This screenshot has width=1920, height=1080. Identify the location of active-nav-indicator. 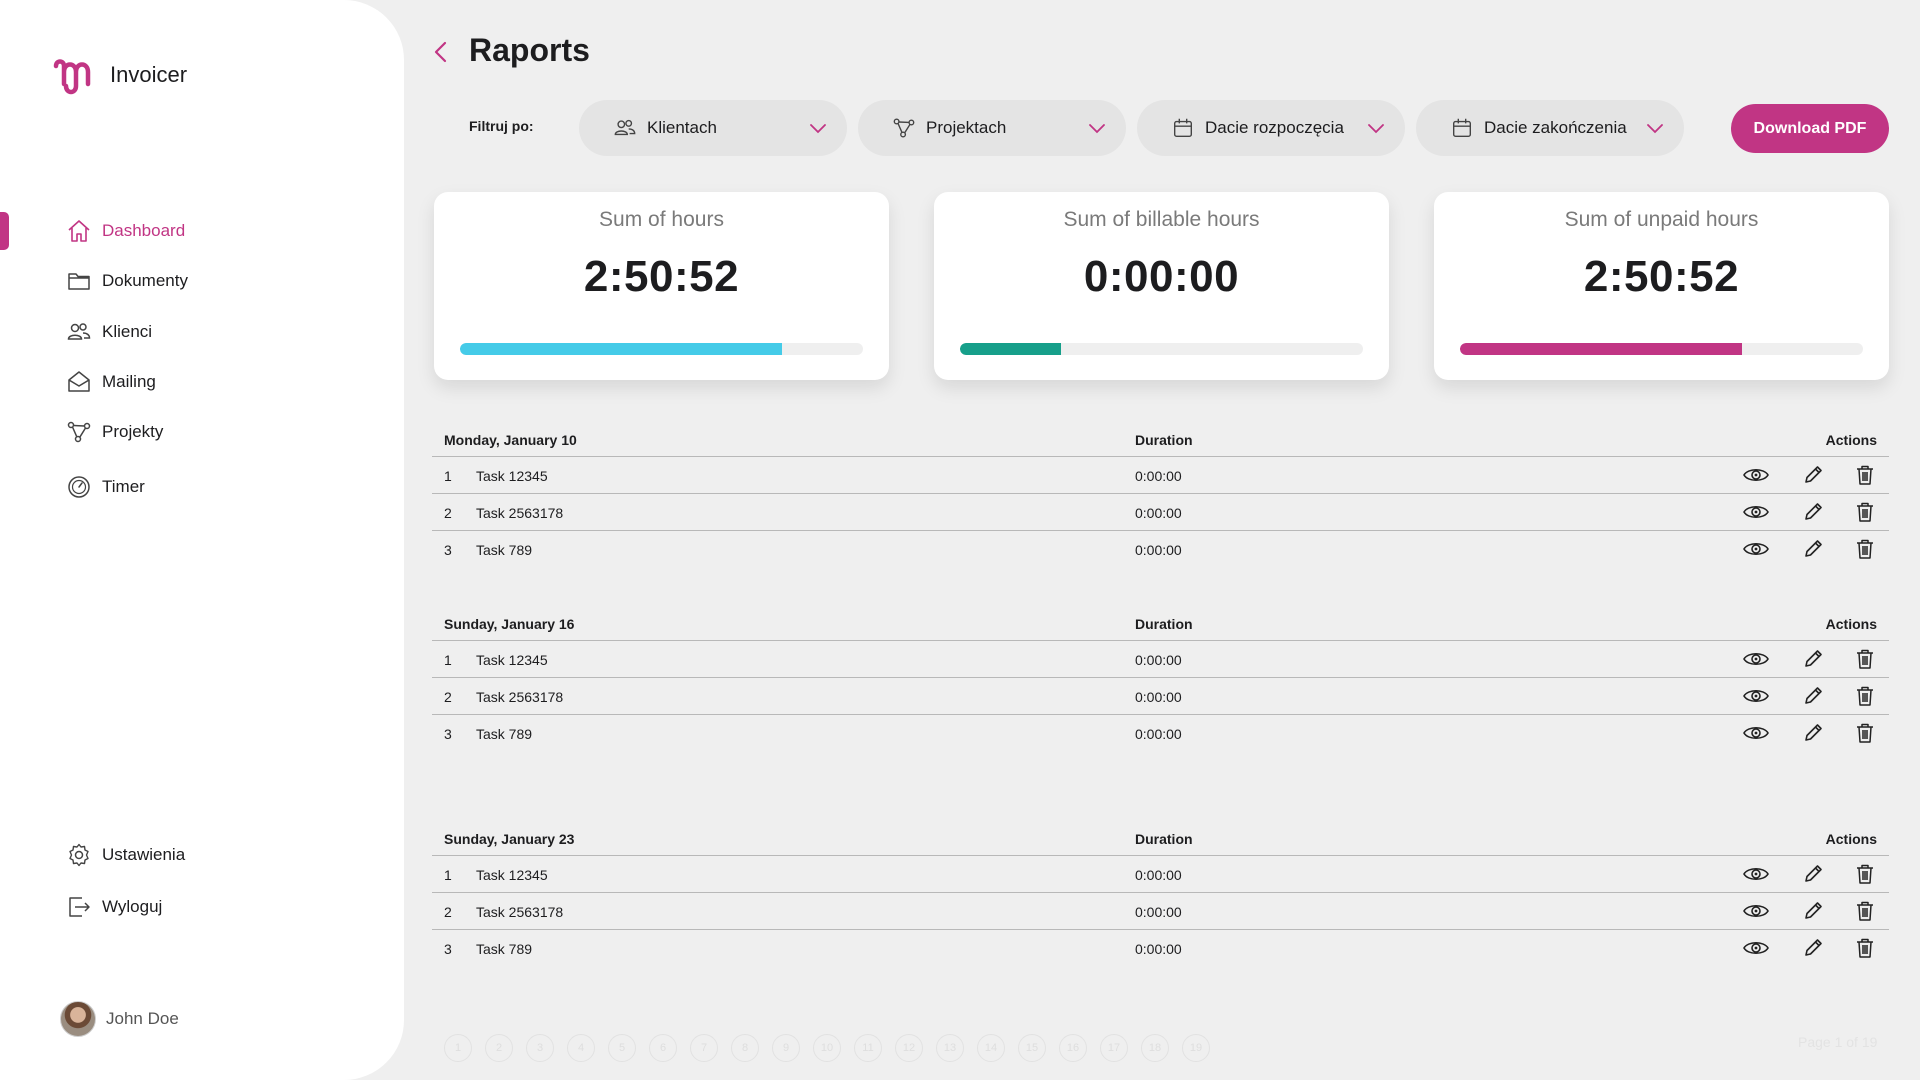
(4, 231).